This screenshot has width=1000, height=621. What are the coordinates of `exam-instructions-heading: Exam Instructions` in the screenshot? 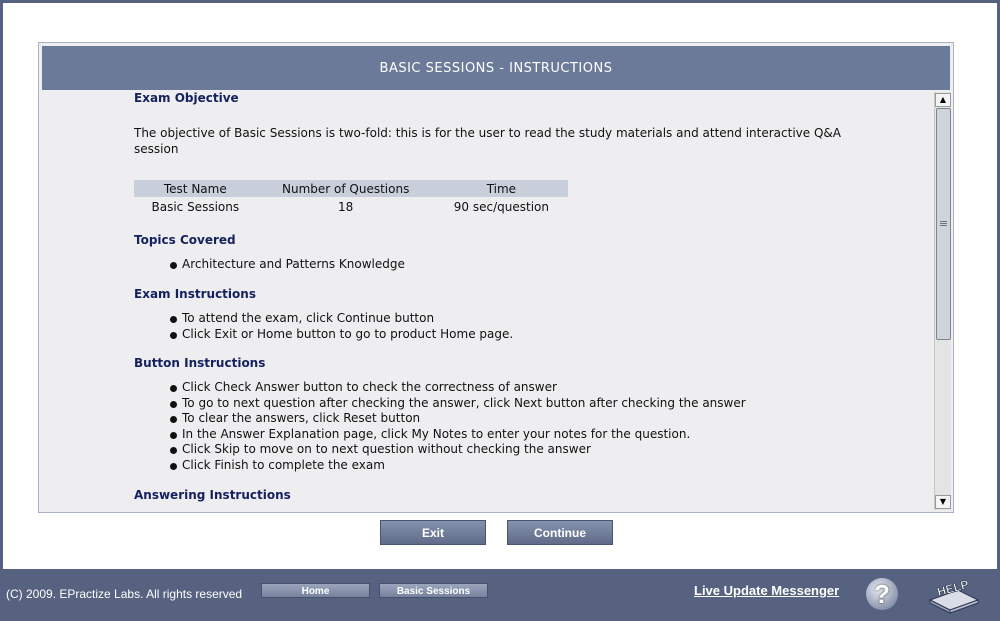 It's located at (195, 294).